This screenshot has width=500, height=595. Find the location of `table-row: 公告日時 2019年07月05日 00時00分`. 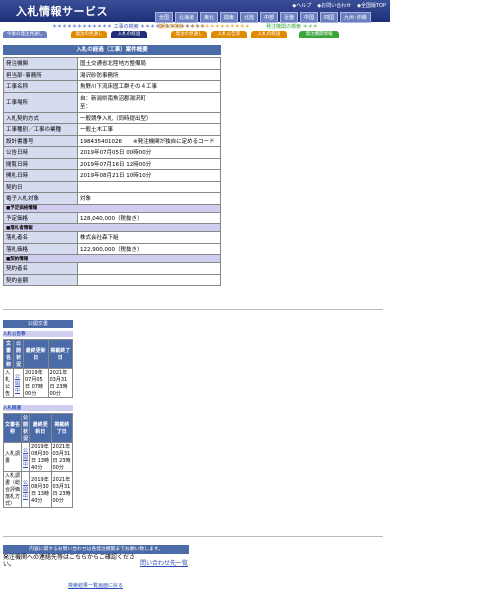

table-row: 公告日時 2019年07月05日 00時00分 is located at coordinates (112, 152).